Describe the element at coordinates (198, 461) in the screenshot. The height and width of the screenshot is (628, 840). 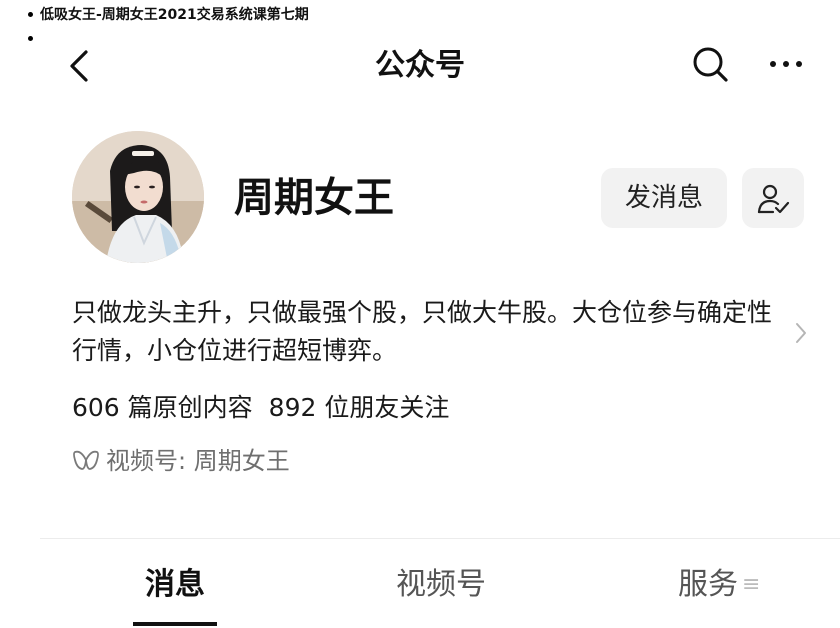
I see `video-channel-label: 视频号: 周期女王` at that location.